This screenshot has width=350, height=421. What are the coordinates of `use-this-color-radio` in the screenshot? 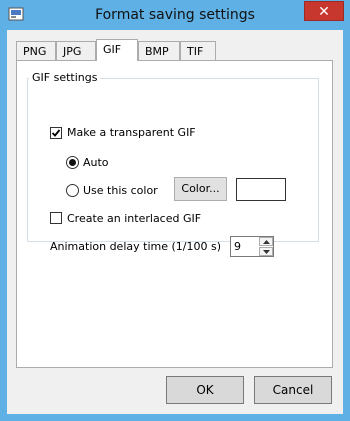 It's located at (72, 190).